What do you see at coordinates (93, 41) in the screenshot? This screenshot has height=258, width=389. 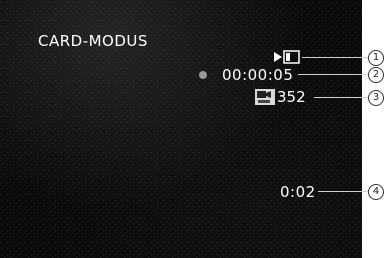 I see `mode-label: CARD-MODUS` at bounding box center [93, 41].